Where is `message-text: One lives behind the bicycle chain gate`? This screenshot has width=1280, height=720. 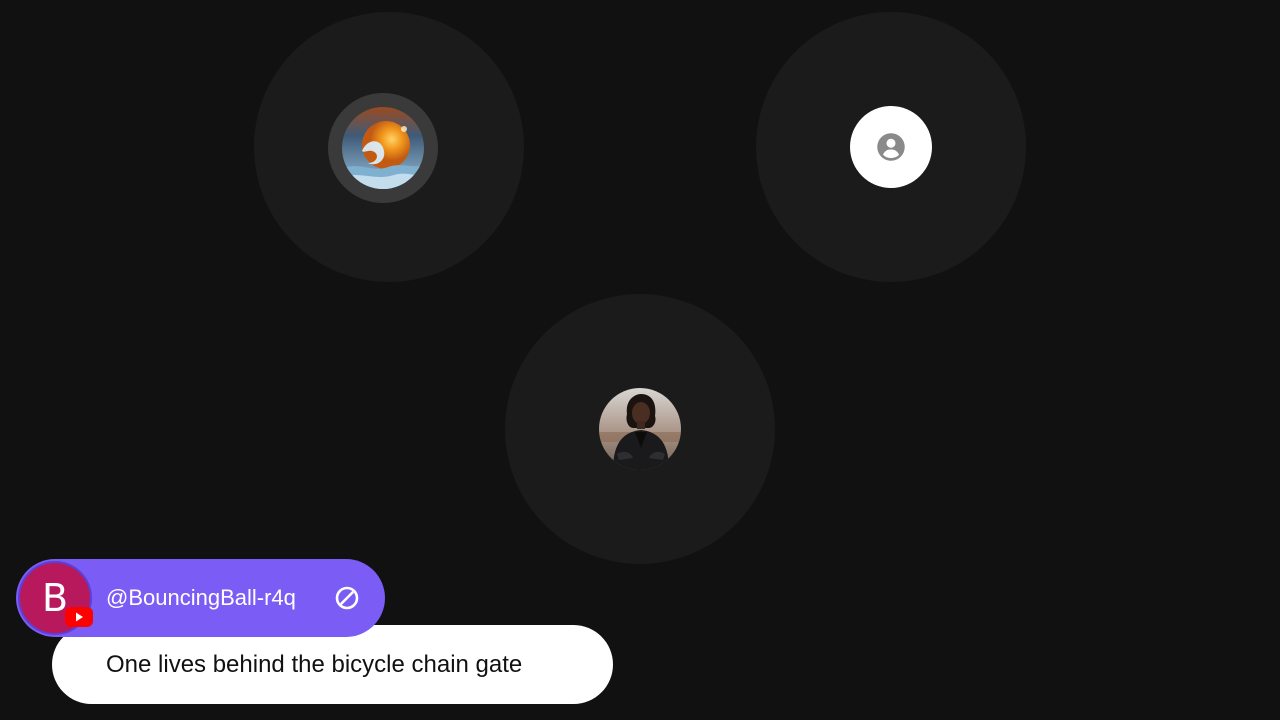 message-text: One lives behind the bicycle chain gate is located at coordinates (314, 664).